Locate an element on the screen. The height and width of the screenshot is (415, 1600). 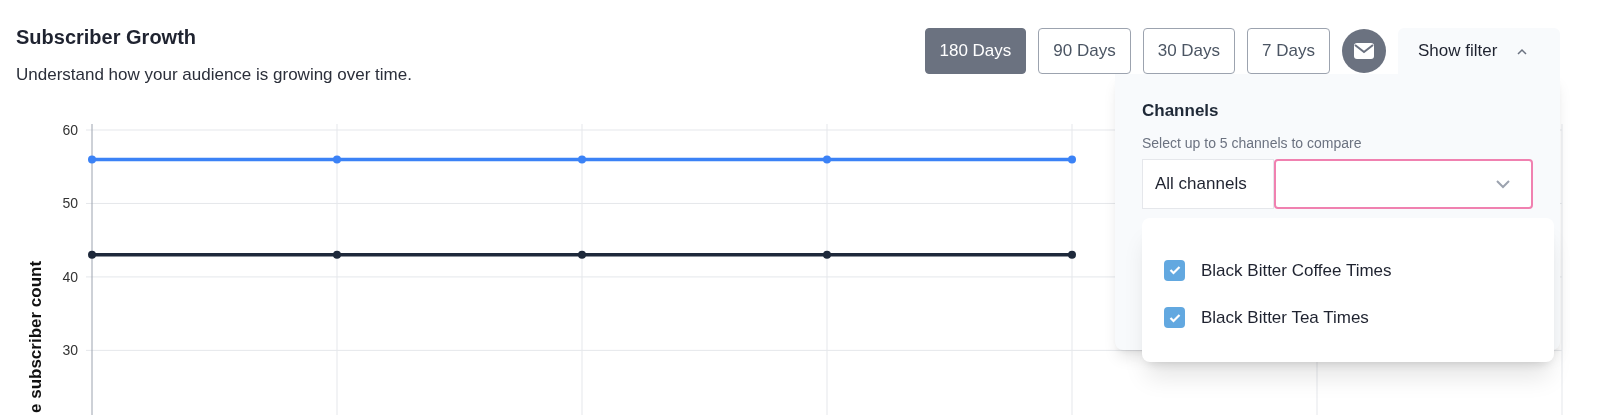
chevron-down-icon is located at coordinates (1503, 183).